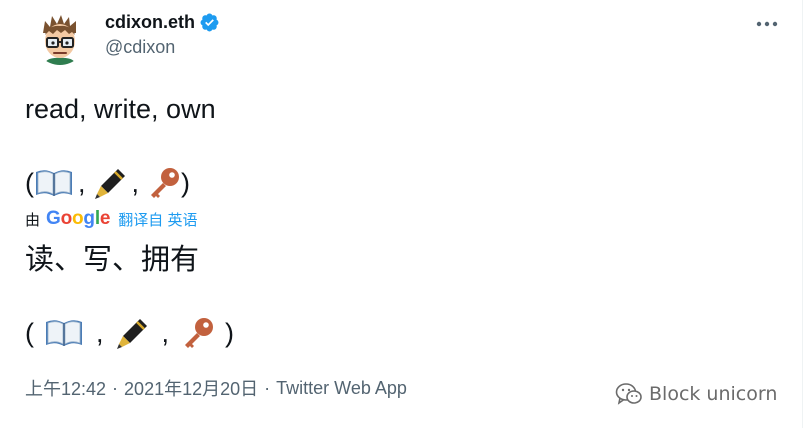 This screenshot has height=428, width=803. What do you see at coordinates (140, 47) in the screenshot?
I see `author-handle: @cdixon` at bounding box center [140, 47].